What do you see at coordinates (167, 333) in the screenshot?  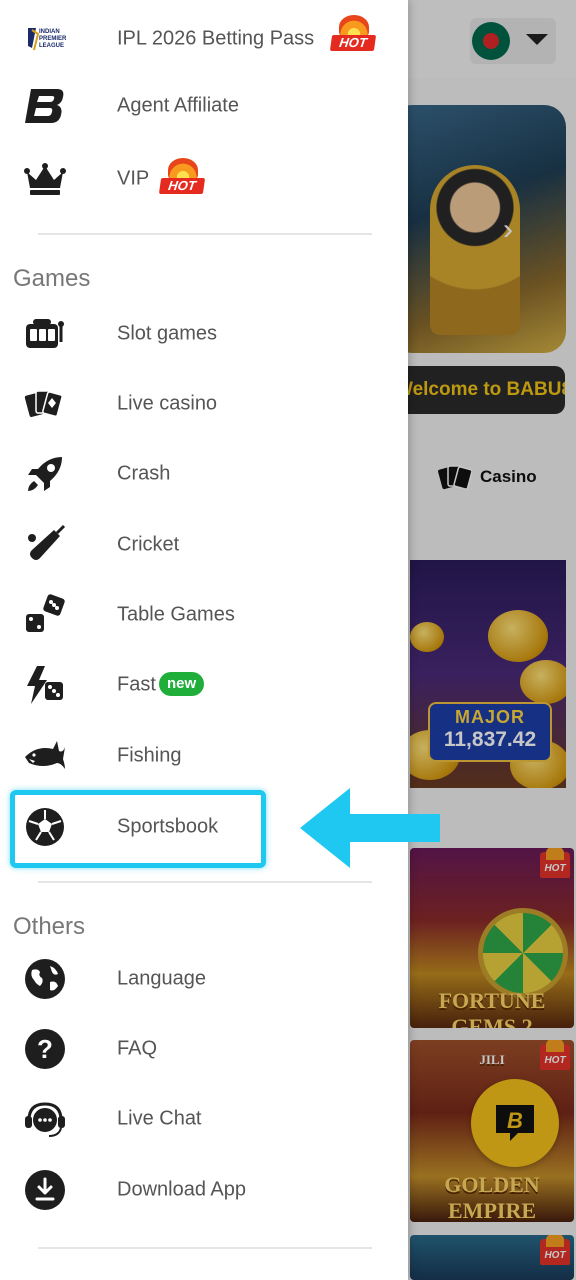 I see `menu-item-label: Slot games` at bounding box center [167, 333].